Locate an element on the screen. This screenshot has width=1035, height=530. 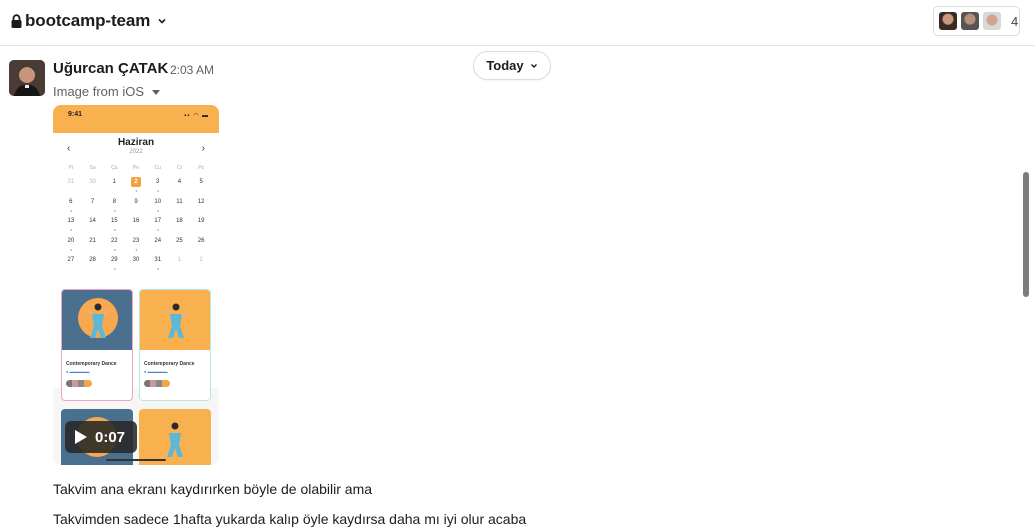
video-duration: 0:07 is located at coordinates (110, 437).